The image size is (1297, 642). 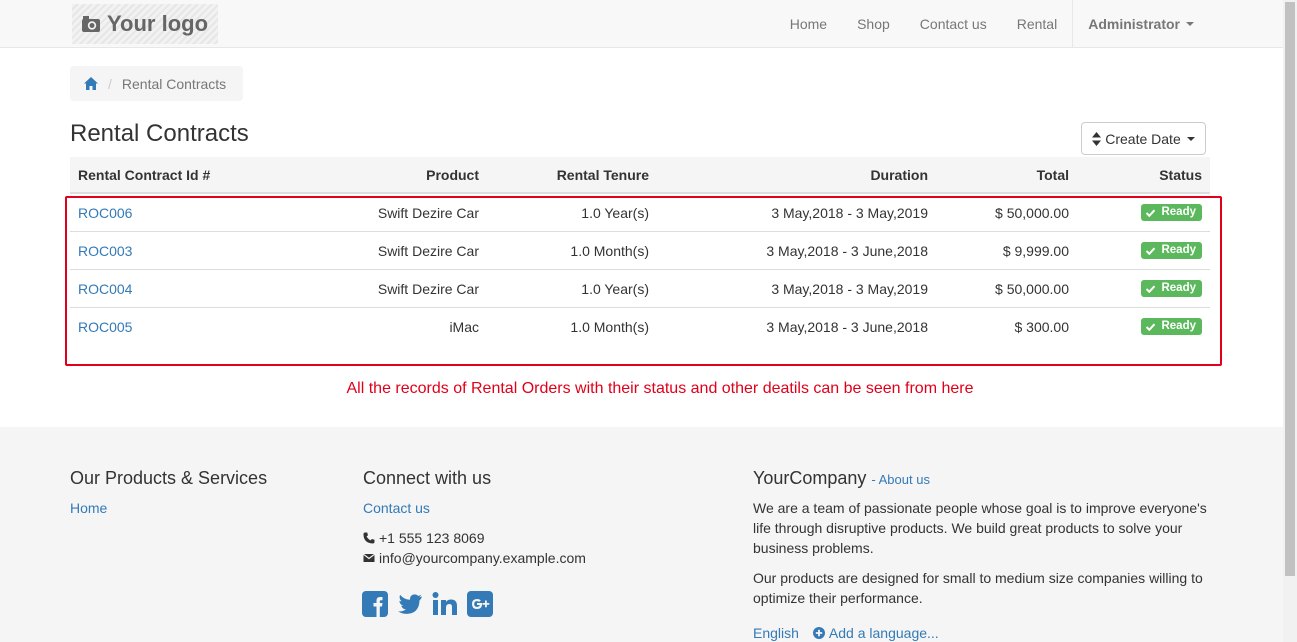 I want to click on logo: Your logo, so click(x=145, y=24).